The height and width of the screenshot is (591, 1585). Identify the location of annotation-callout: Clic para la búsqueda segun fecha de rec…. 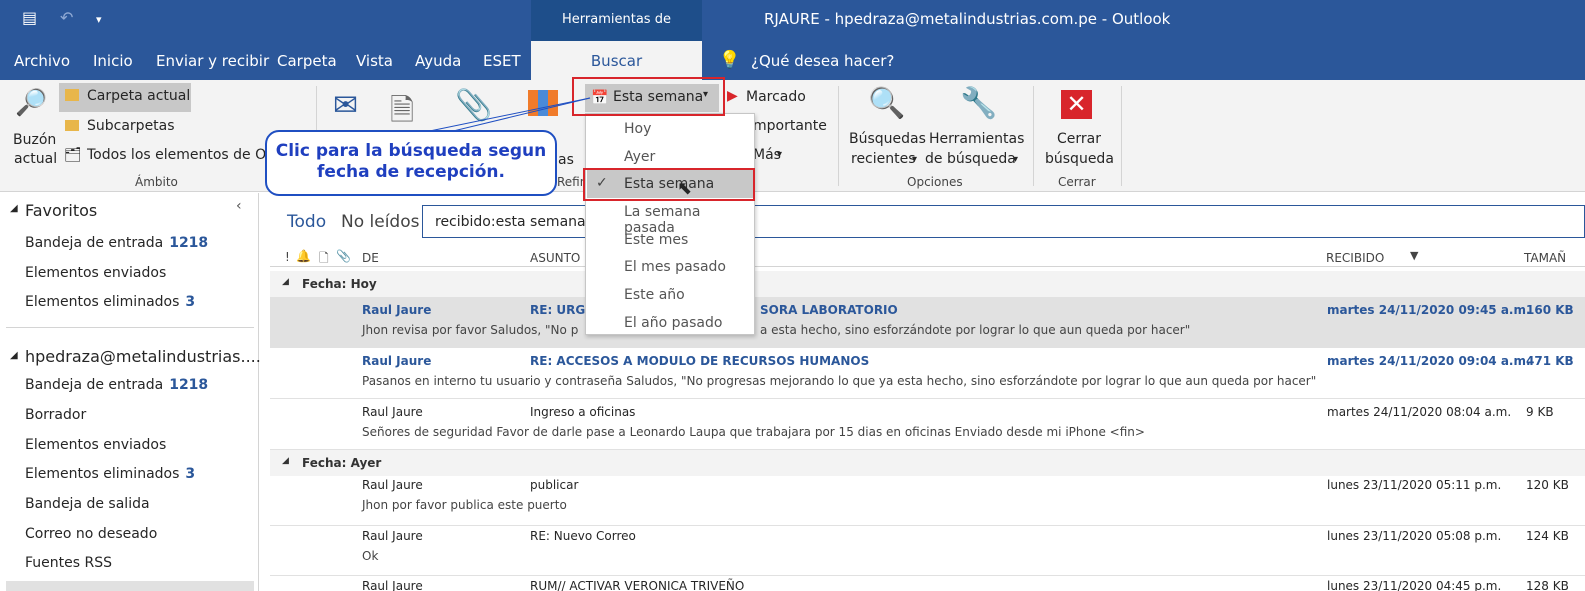
(411, 163).